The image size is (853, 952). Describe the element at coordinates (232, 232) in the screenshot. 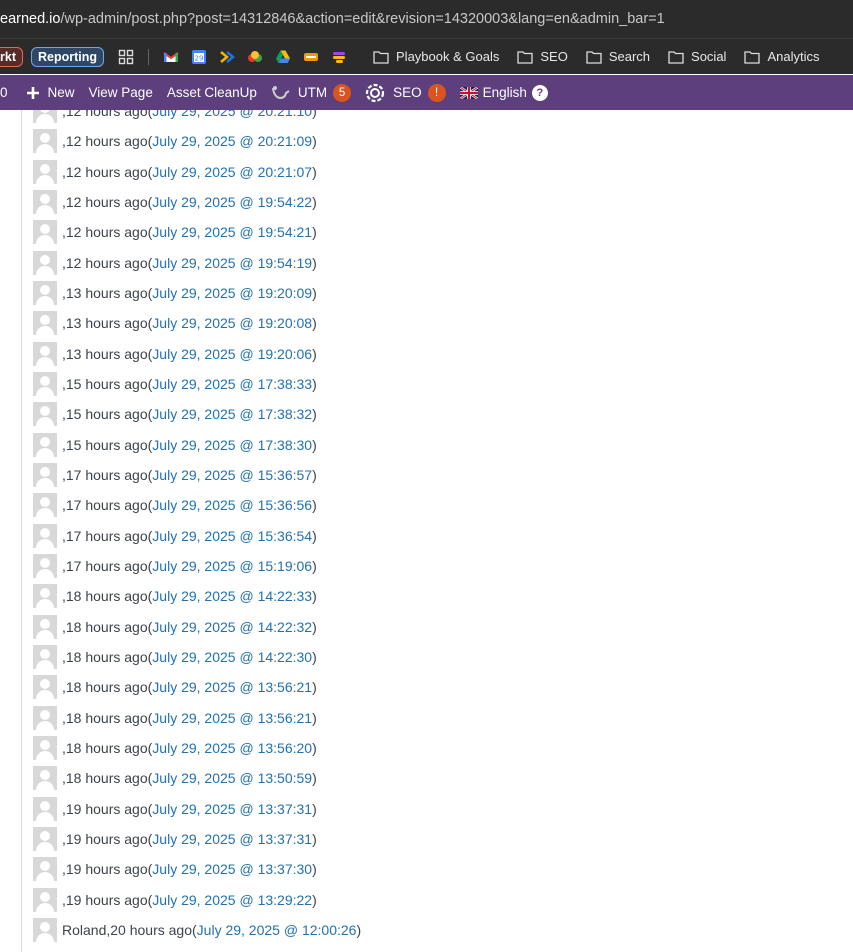

I see `revision-date-link: July 29, 2025 @ 19:54:21` at that location.